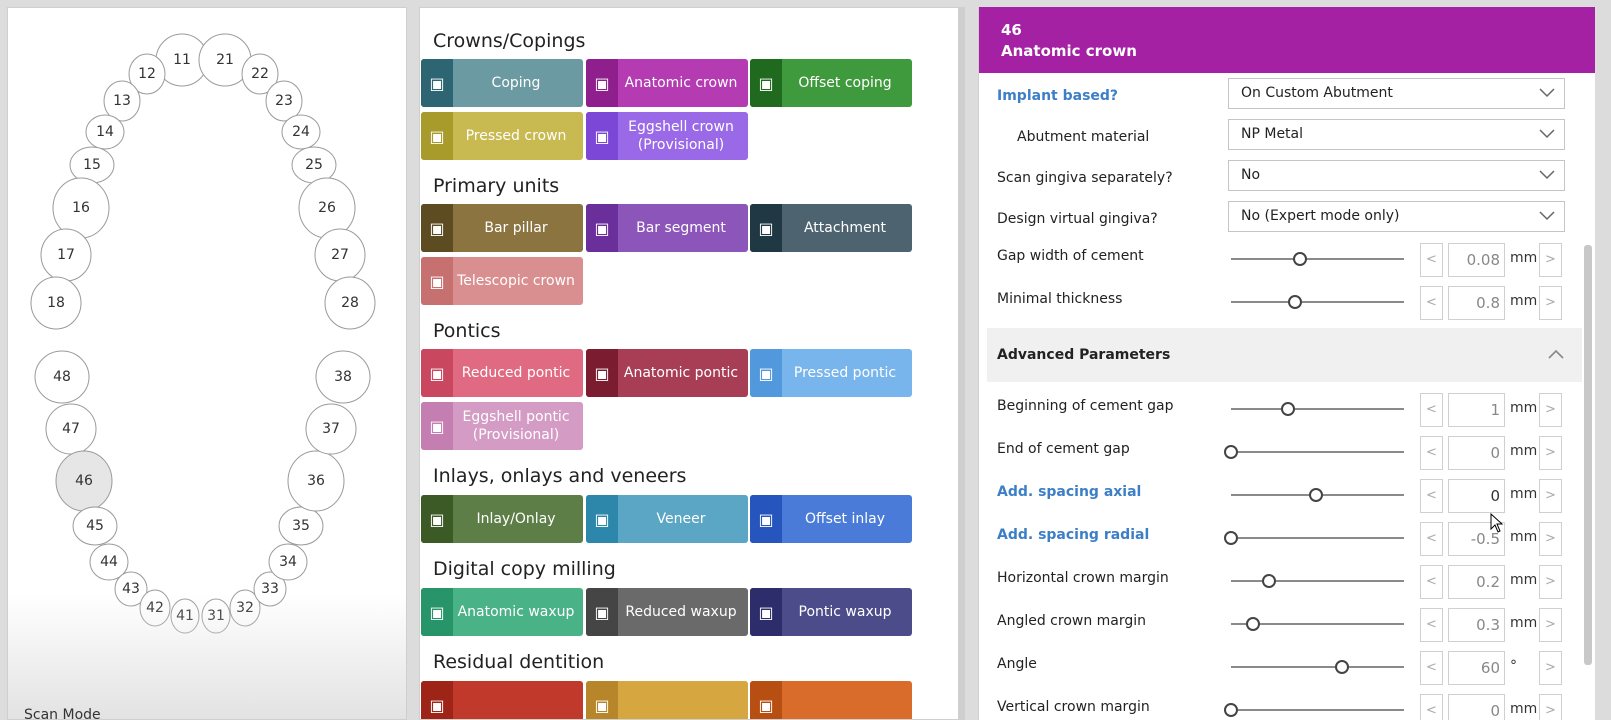 The width and height of the screenshot is (1611, 720). What do you see at coordinates (1396, 216) in the screenshot?
I see `design-virtual-gingiva-select: No (Expert mode only)` at bounding box center [1396, 216].